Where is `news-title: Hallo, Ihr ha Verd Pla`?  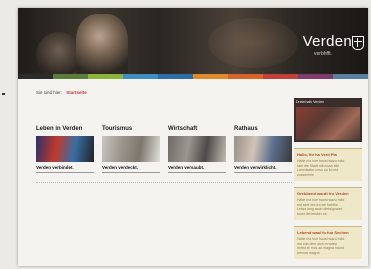
news-title: Hallo, Ihr ha Verd Pla is located at coordinates (328, 154).